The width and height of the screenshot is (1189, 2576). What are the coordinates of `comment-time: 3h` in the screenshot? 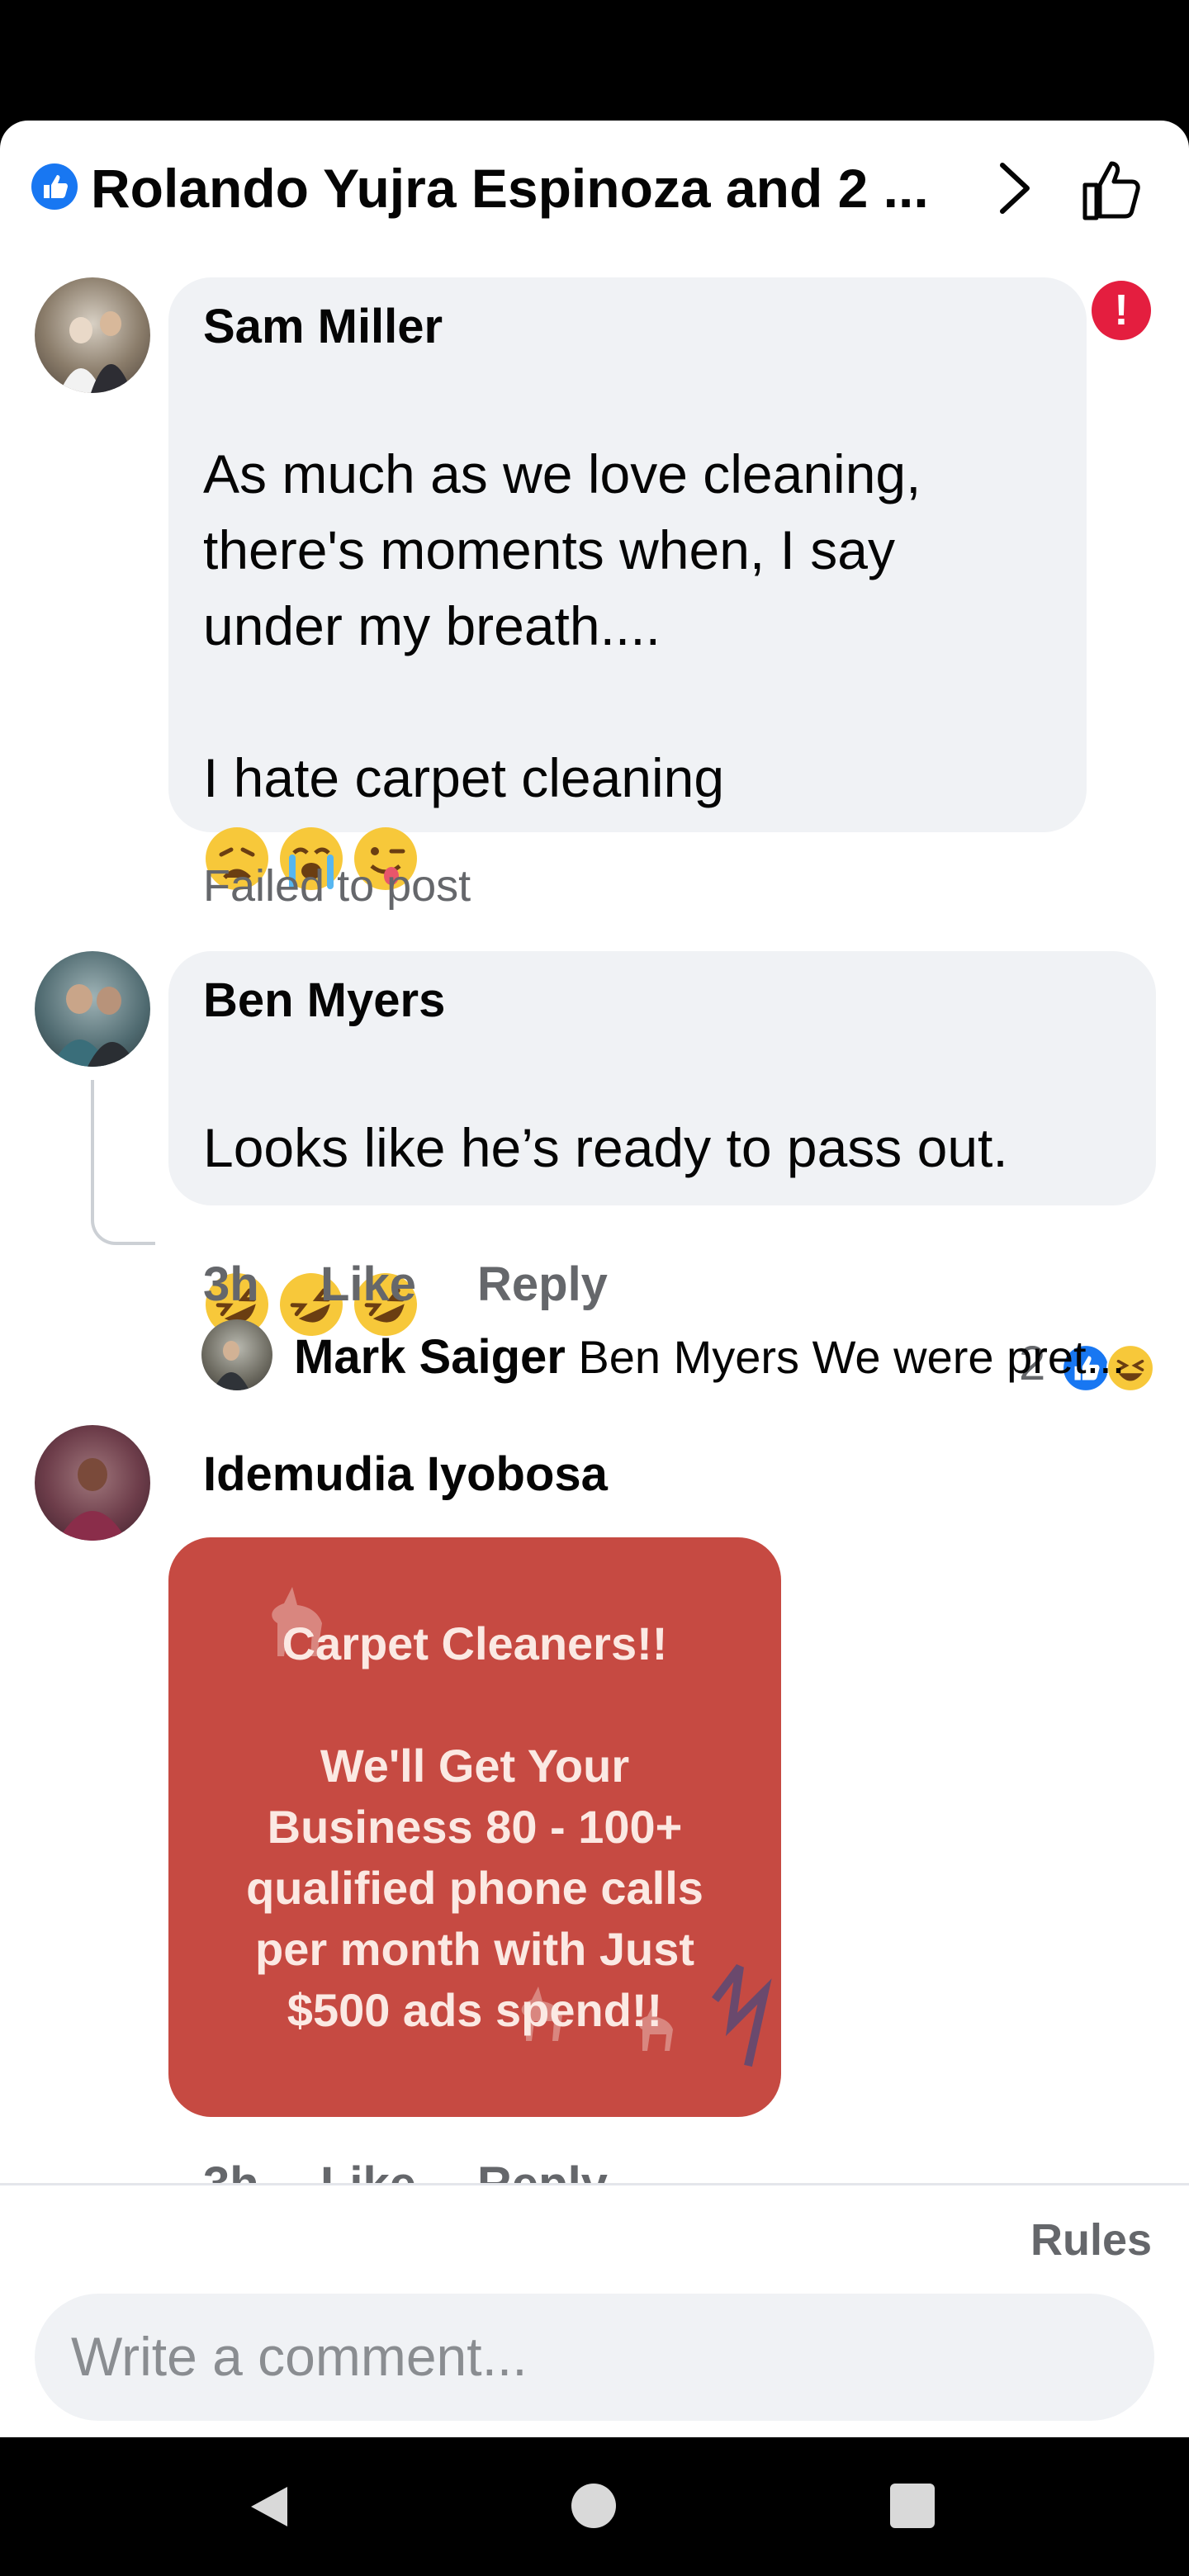 It's located at (231, 1284).